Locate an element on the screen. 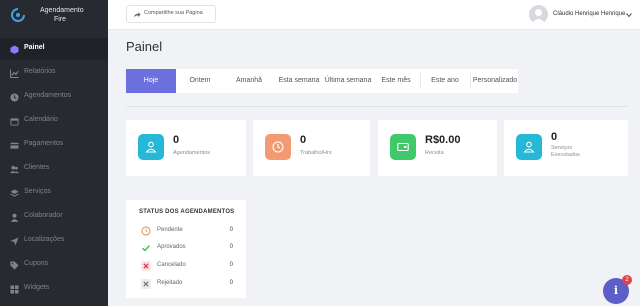 This screenshot has height=306, width=640. tab-ultima-semana: Última semana is located at coordinates (348, 81).